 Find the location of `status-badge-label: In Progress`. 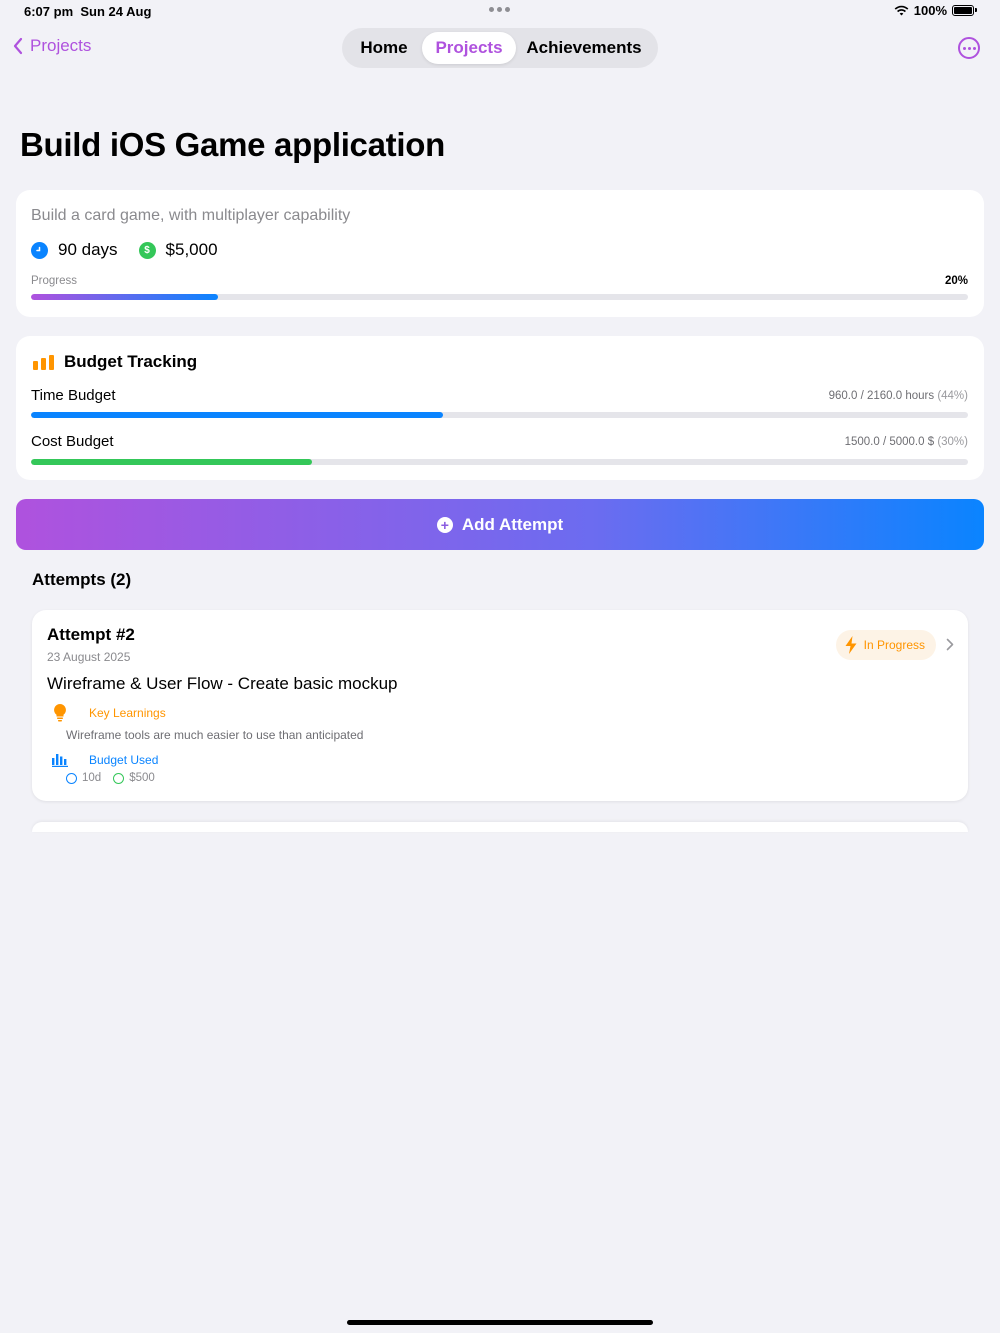

status-badge-label: In Progress is located at coordinates (894, 645).